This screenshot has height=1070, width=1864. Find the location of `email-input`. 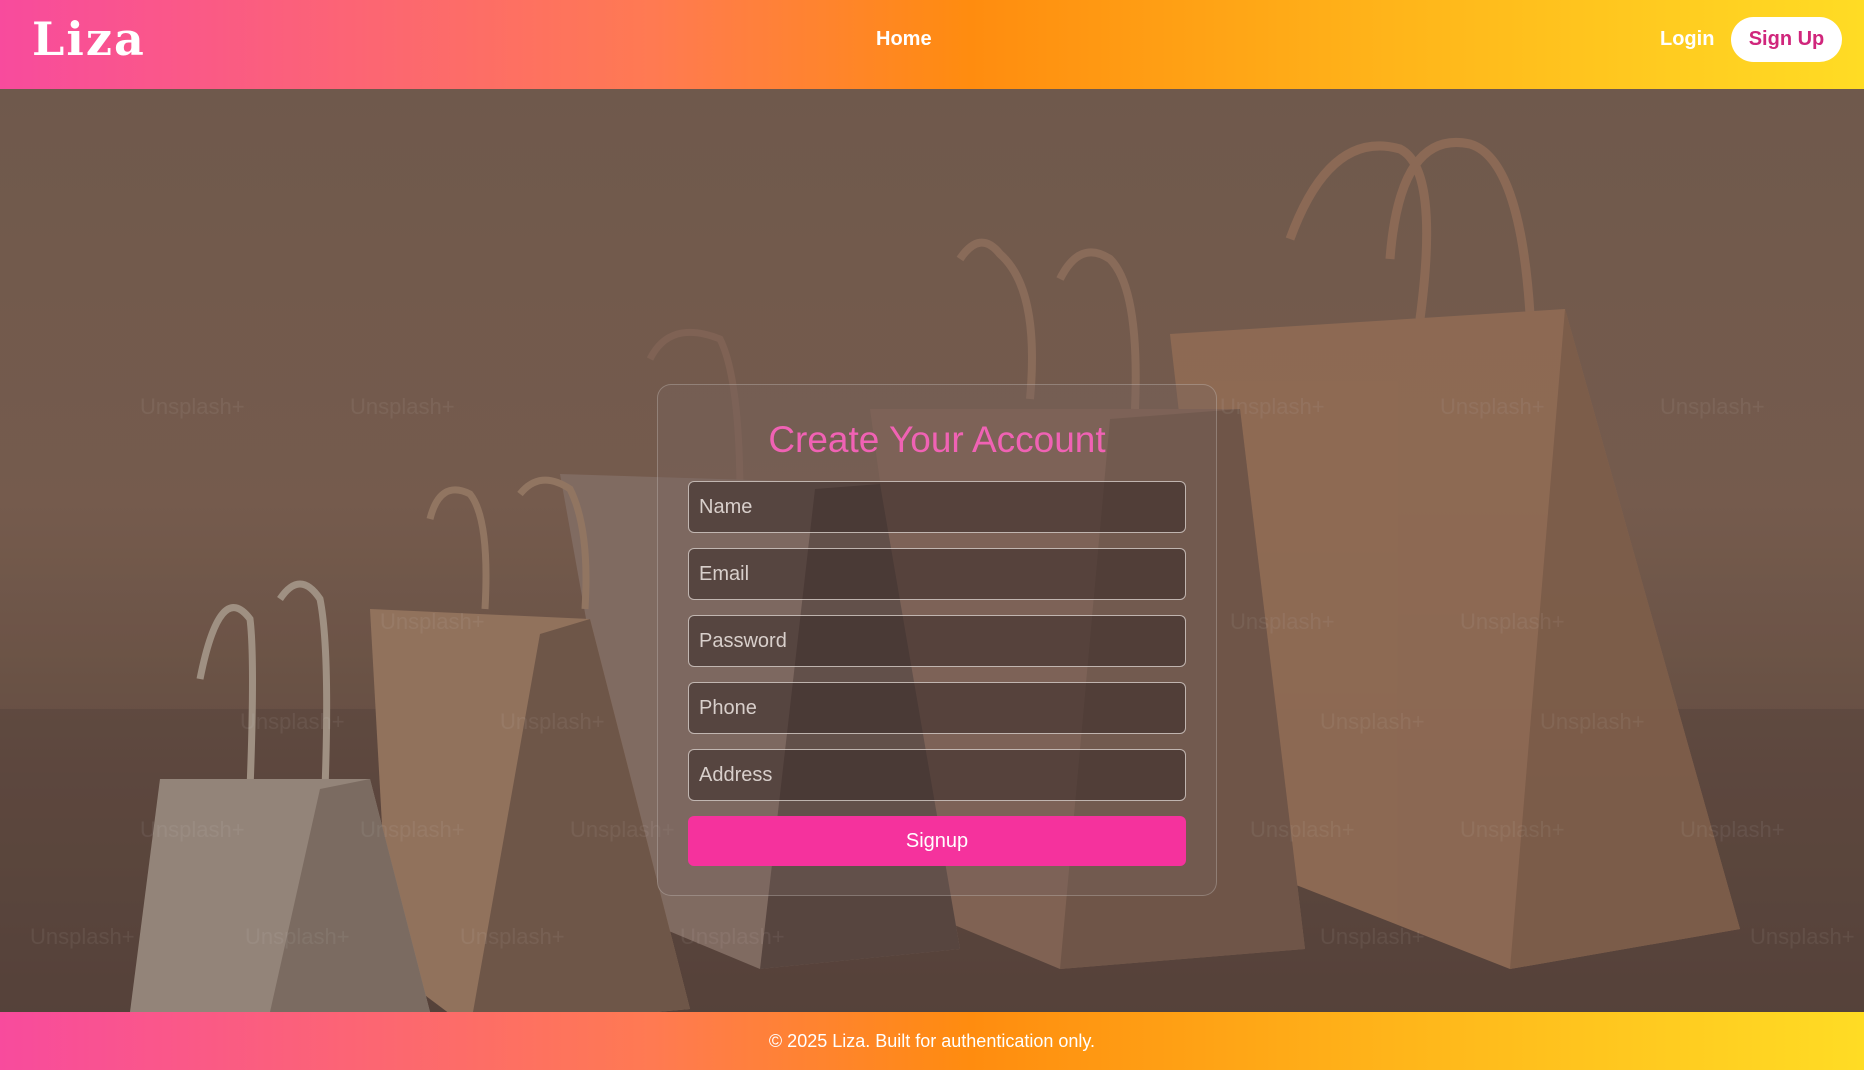

email-input is located at coordinates (937, 574).